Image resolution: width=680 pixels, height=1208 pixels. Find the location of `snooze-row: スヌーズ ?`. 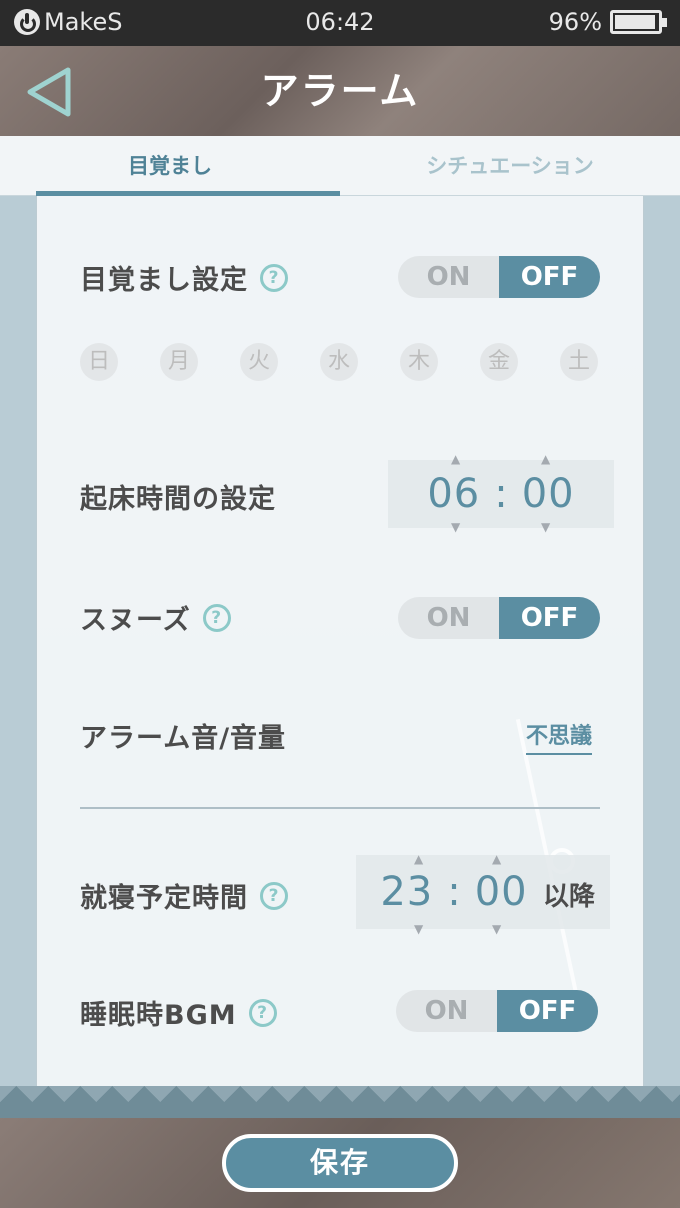

snooze-row: スヌーズ ? is located at coordinates (155, 617).